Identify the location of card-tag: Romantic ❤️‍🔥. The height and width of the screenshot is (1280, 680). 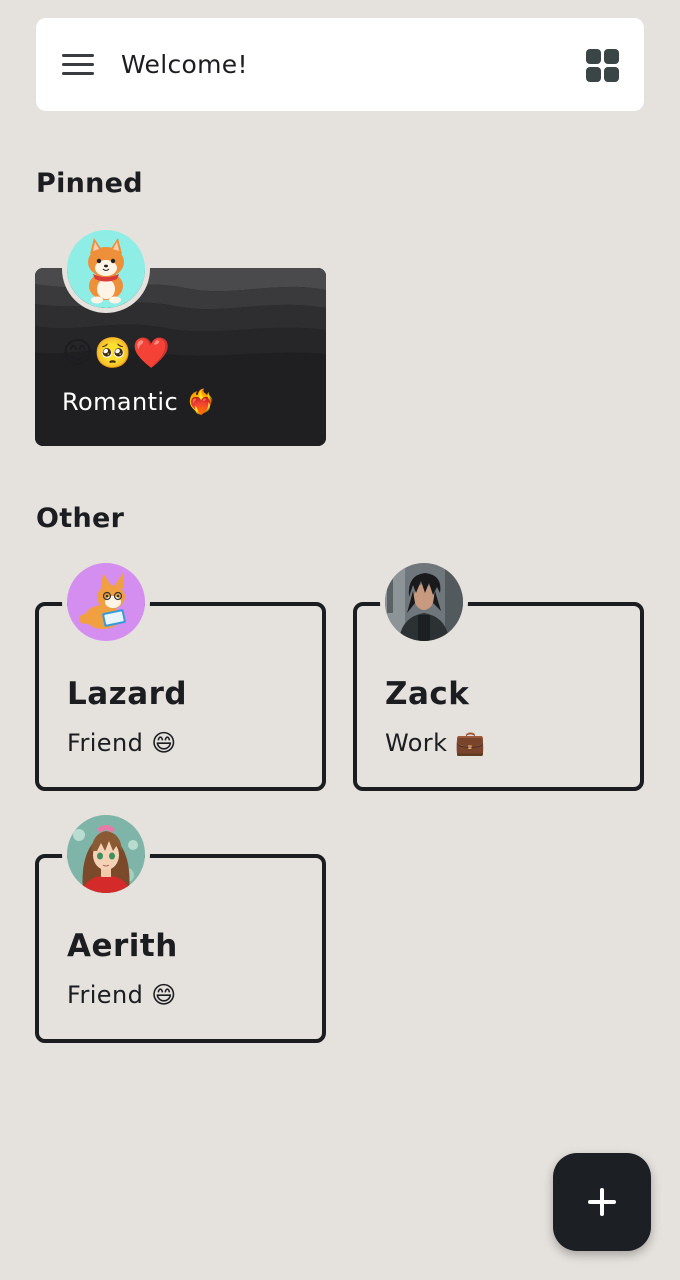
(139, 402).